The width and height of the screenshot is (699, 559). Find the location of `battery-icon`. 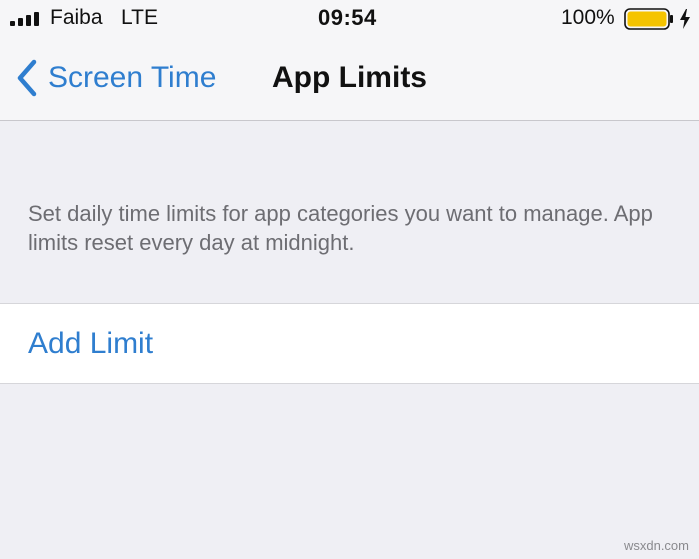

battery-icon is located at coordinates (648, 19).